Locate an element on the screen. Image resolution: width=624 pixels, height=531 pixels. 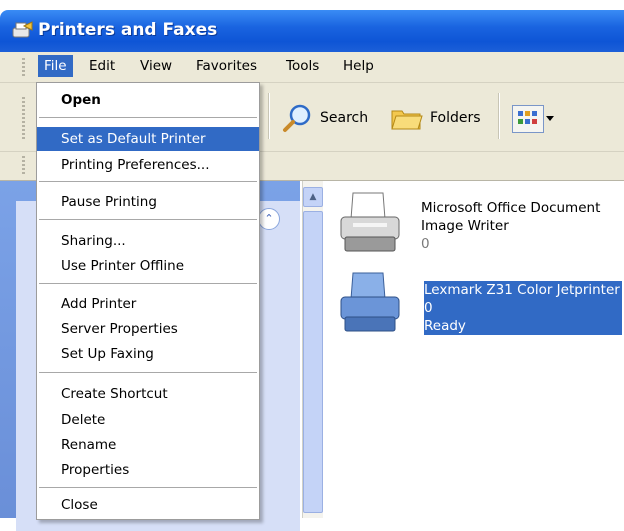
address-grip is located at coordinates (23, 165).